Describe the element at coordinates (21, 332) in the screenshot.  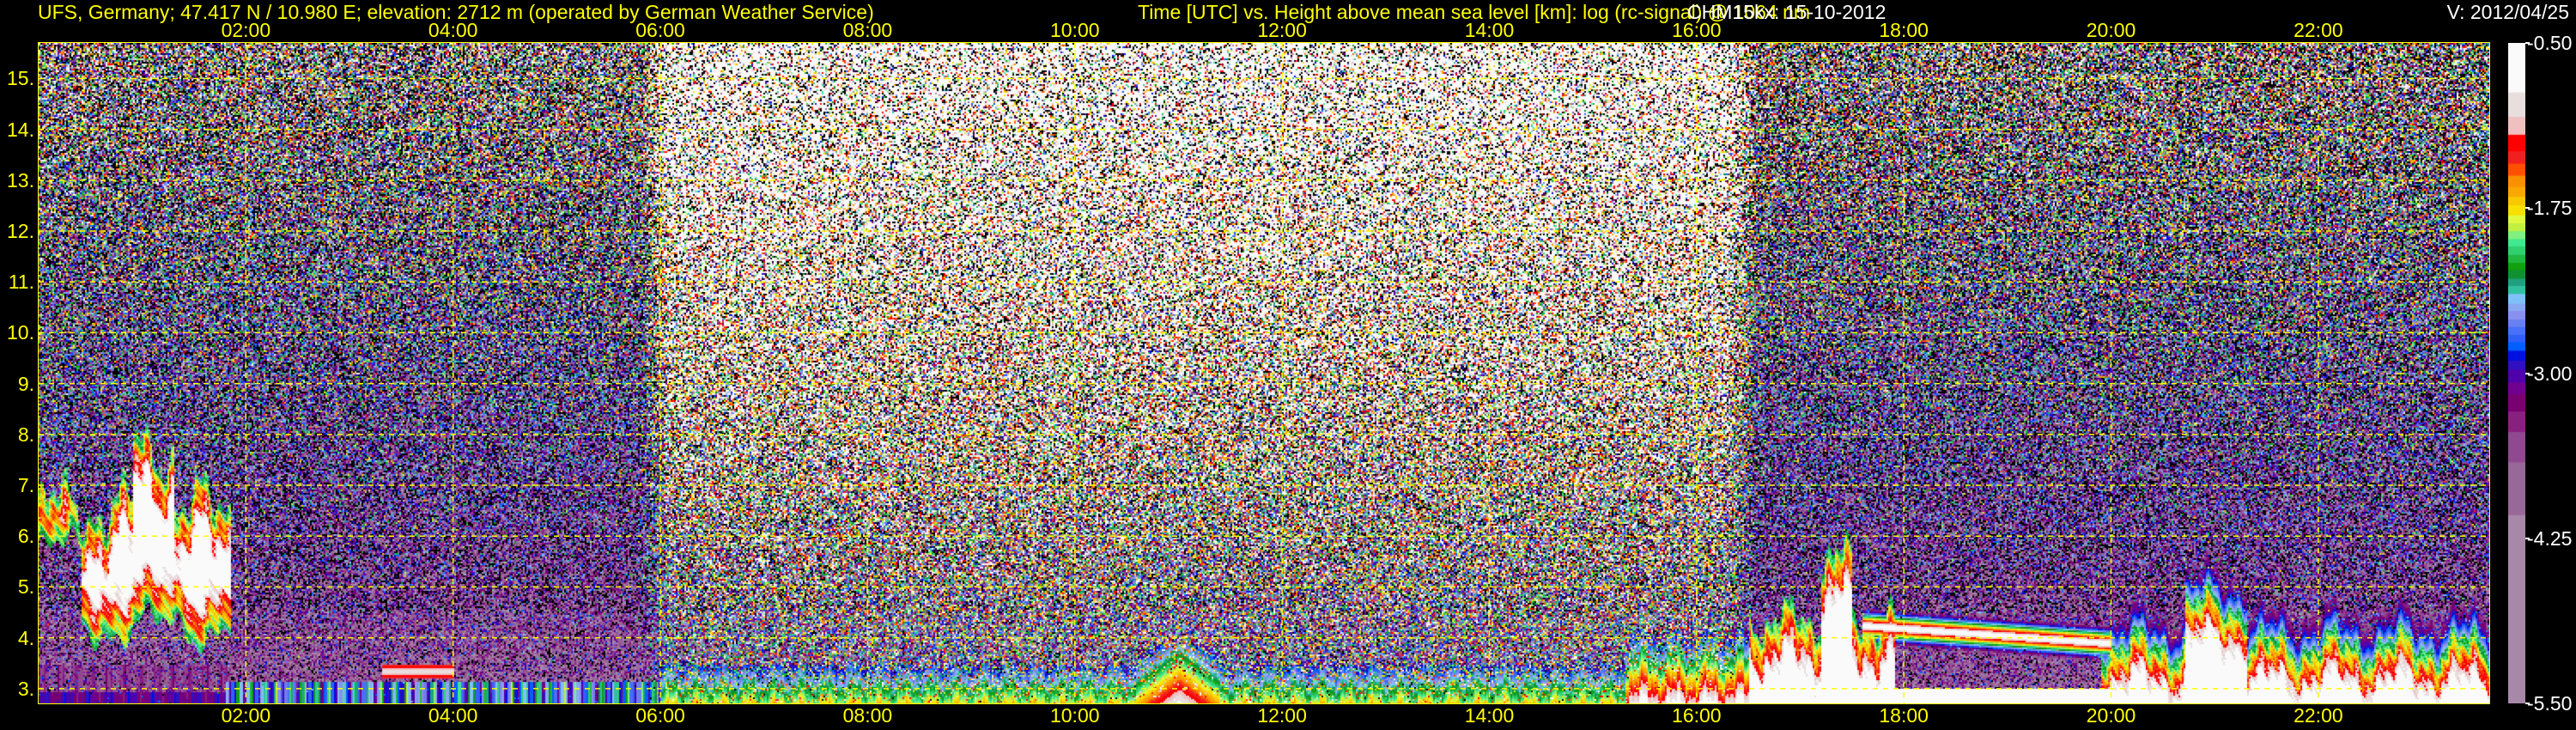
I see `y-tick-label: 10.` at that location.